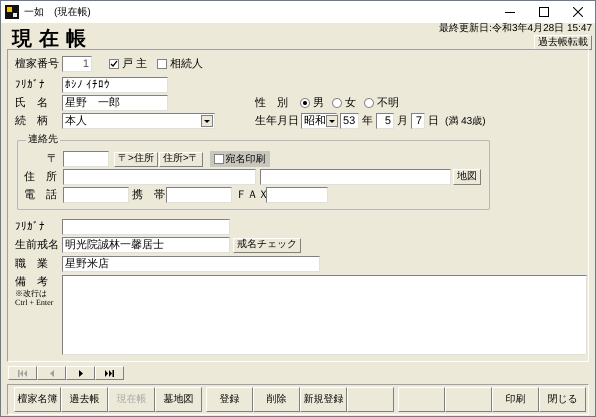 The image size is (596, 417). I want to click on field-label: 生前戒名, so click(37, 245).